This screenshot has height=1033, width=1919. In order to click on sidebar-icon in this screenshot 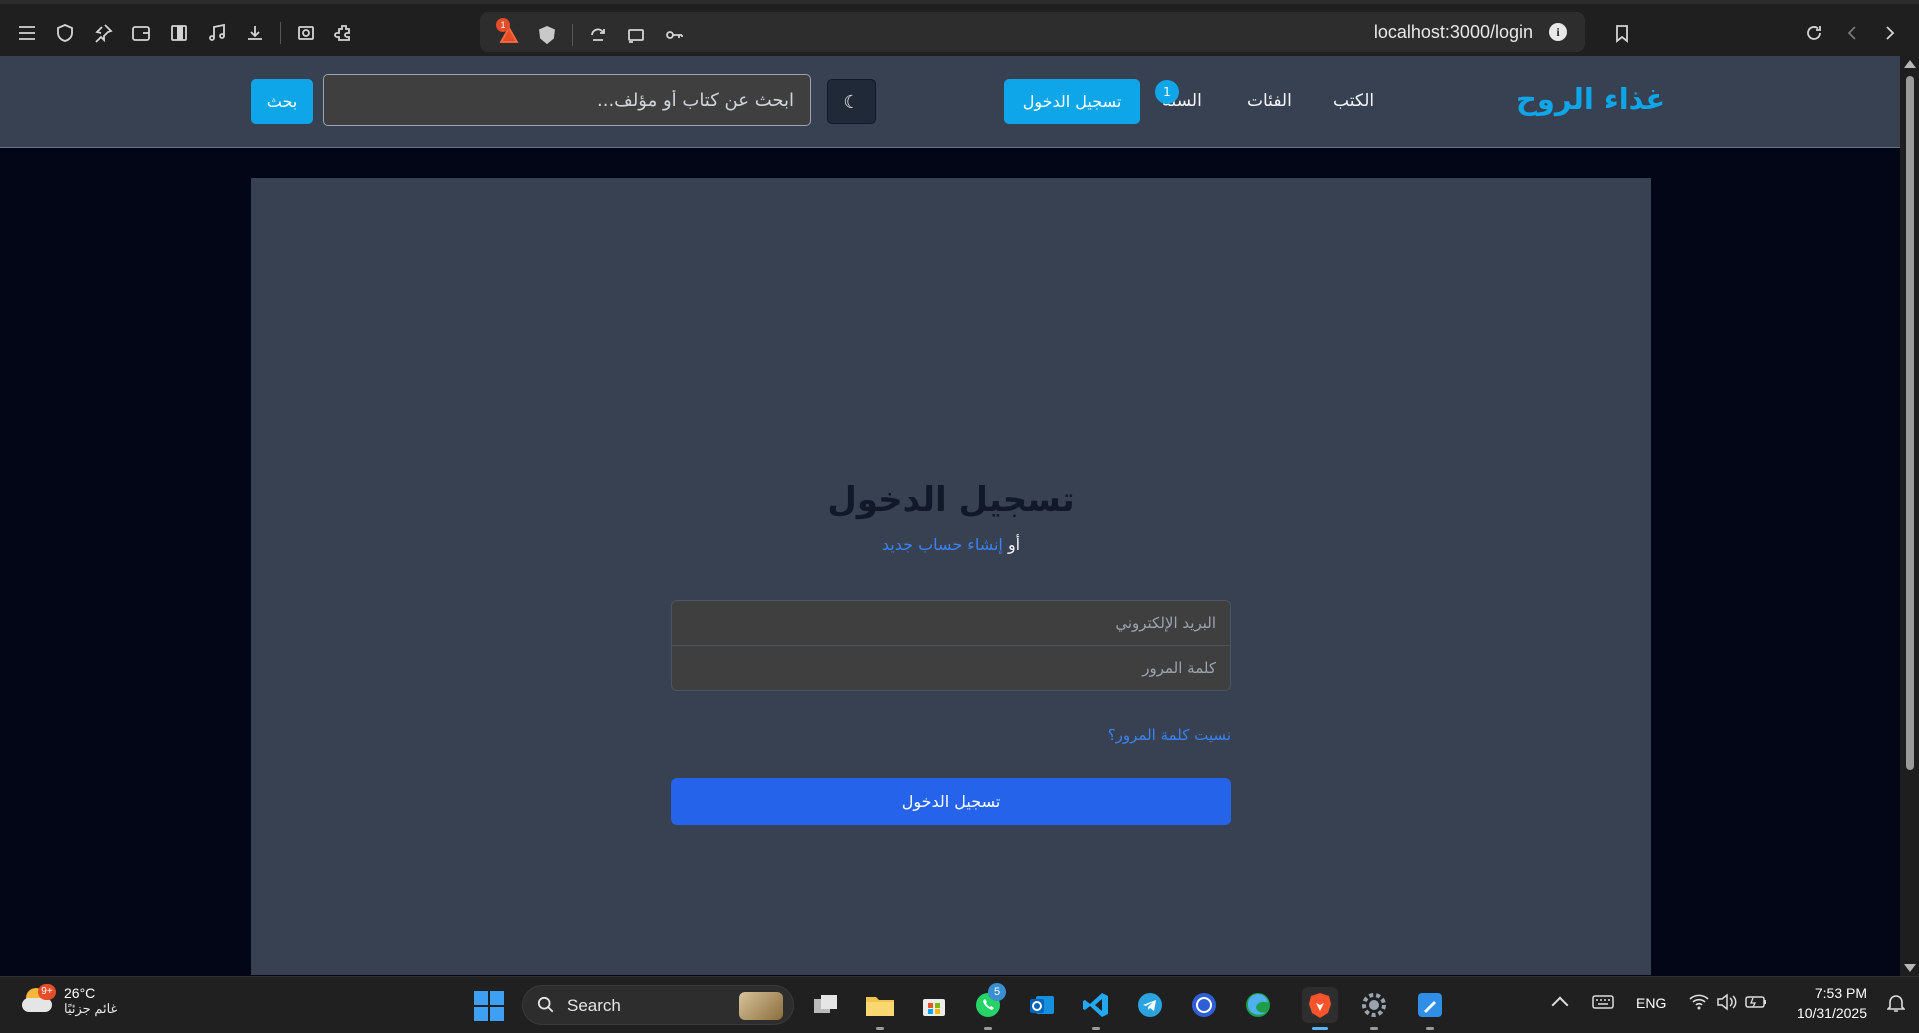, I will do `click(179, 33)`.